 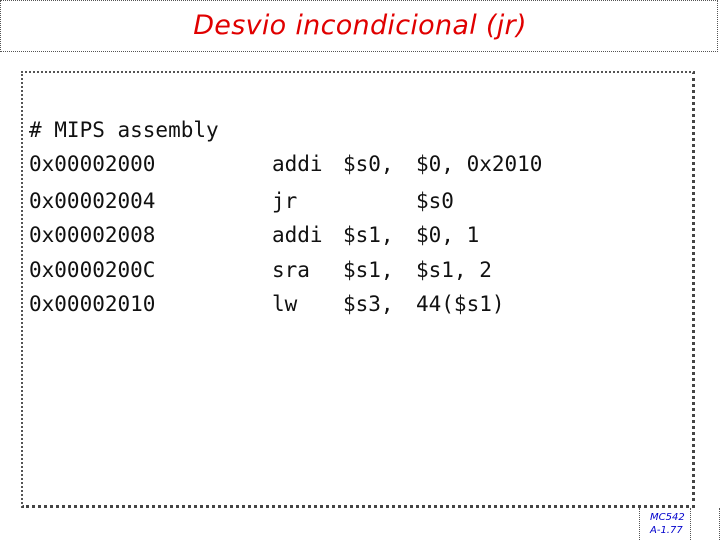 What do you see at coordinates (435, 201) in the screenshot?
I see `operand2-1: $s0` at bounding box center [435, 201].